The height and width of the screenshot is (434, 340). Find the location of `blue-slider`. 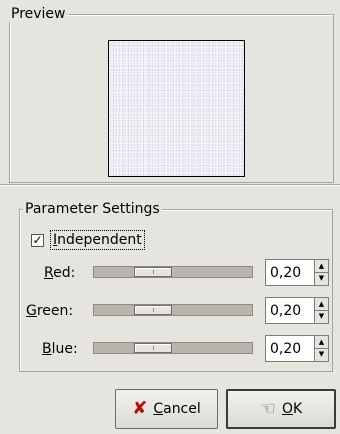

blue-slider is located at coordinates (173, 348).